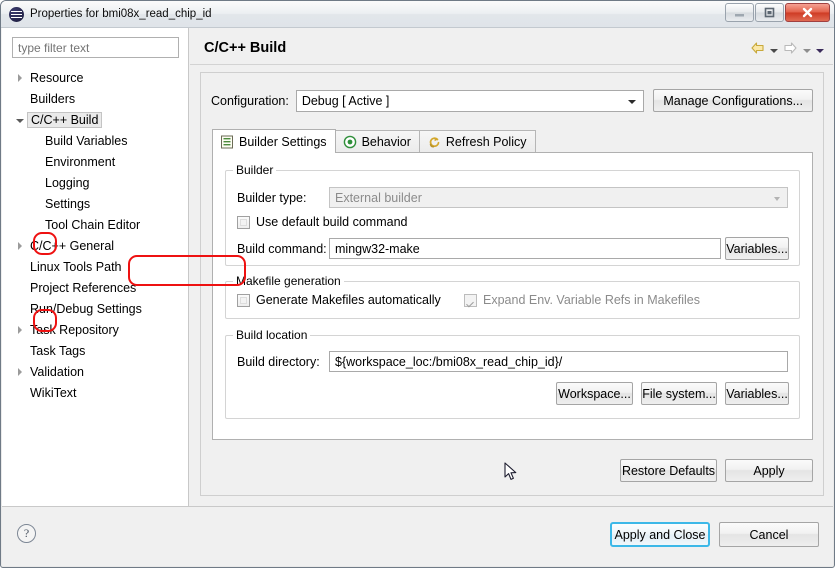  Describe the element at coordinates (714, 534) in the screenshot. I see `footer-buttons: Apply and Close Cancel` at that location.